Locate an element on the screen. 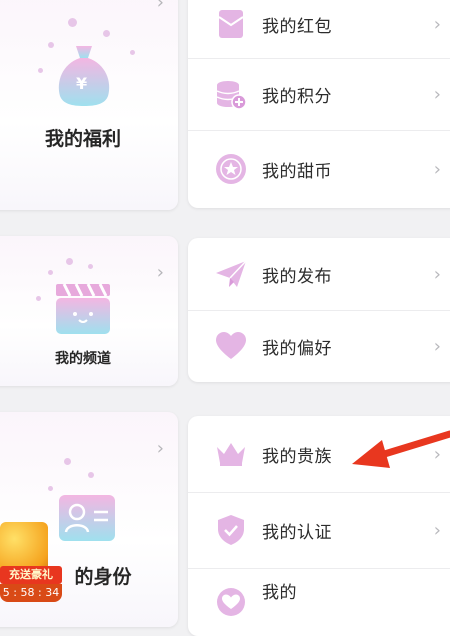 This screenshot has height=636, width=450. money-bag-symbol: ¥ is located at coordinates (82, 83).